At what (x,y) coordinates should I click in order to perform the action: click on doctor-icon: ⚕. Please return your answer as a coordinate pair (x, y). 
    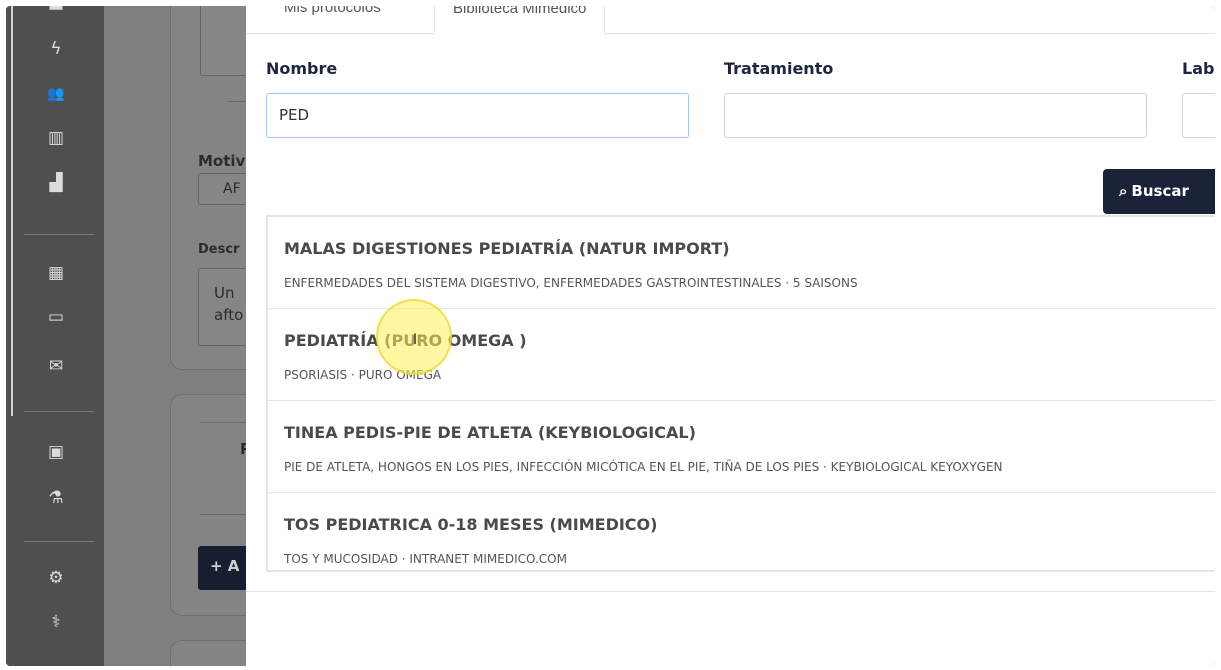
    Looking at the image, I should click on (56, 622).